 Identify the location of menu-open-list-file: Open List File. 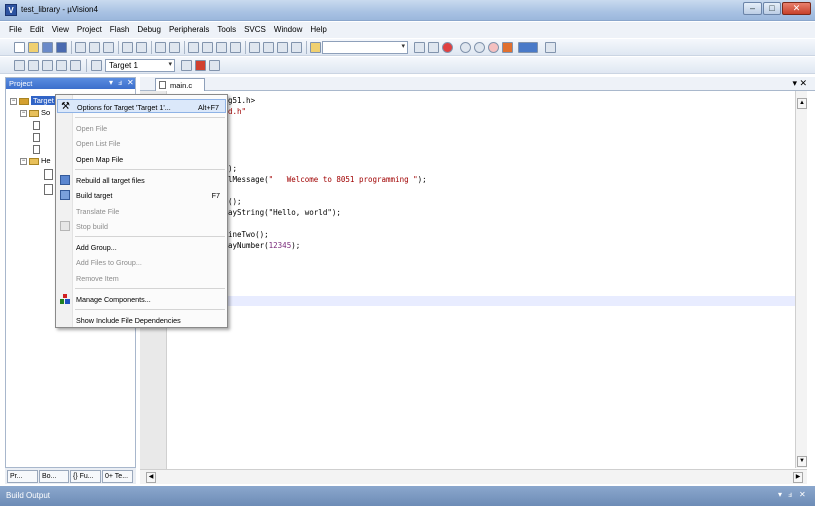
(141, 143).